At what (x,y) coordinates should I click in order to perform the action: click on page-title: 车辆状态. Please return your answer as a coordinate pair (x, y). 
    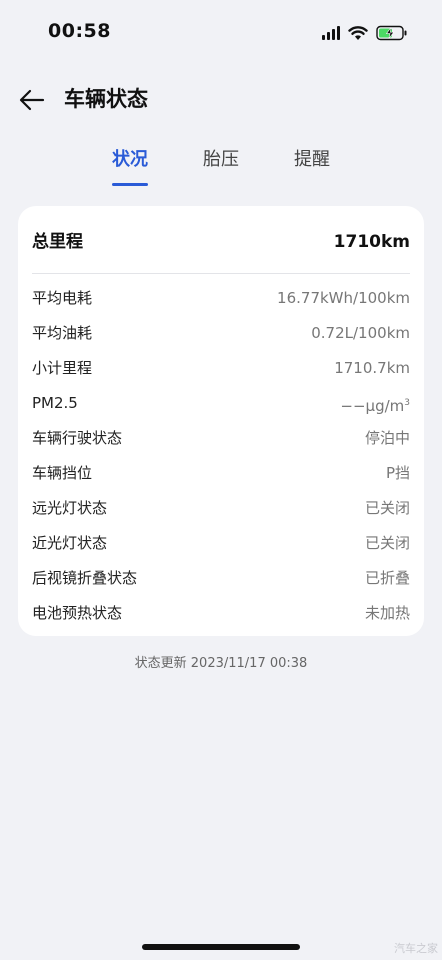
    Looking at the image, I should click on (106, 99).